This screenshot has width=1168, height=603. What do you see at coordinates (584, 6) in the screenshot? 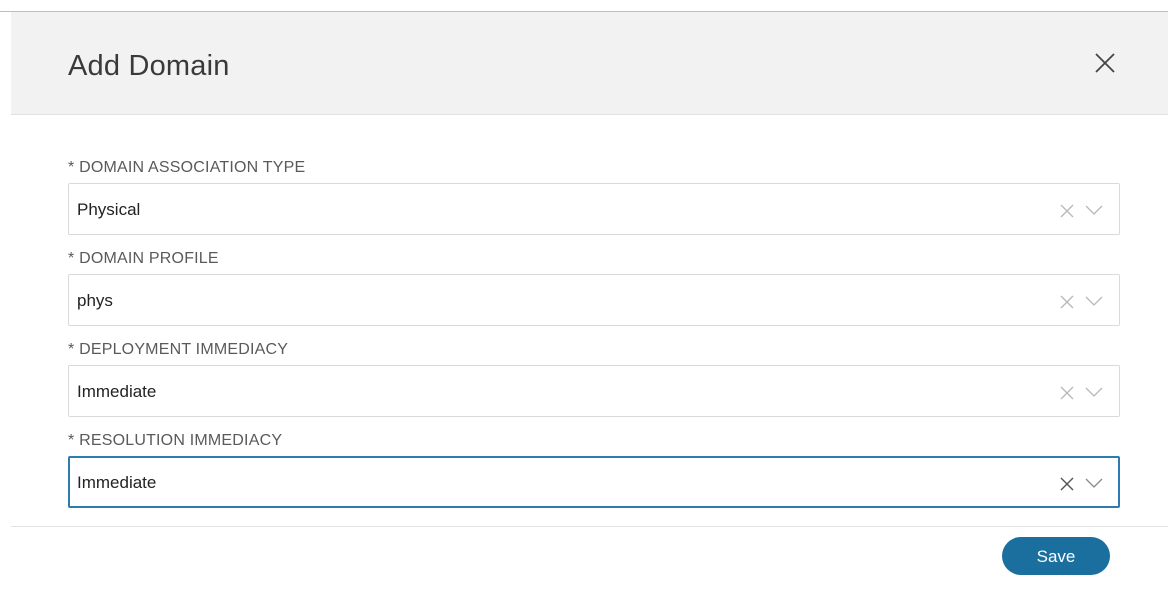
I see `top-divider` at bounding box center [584, 6].